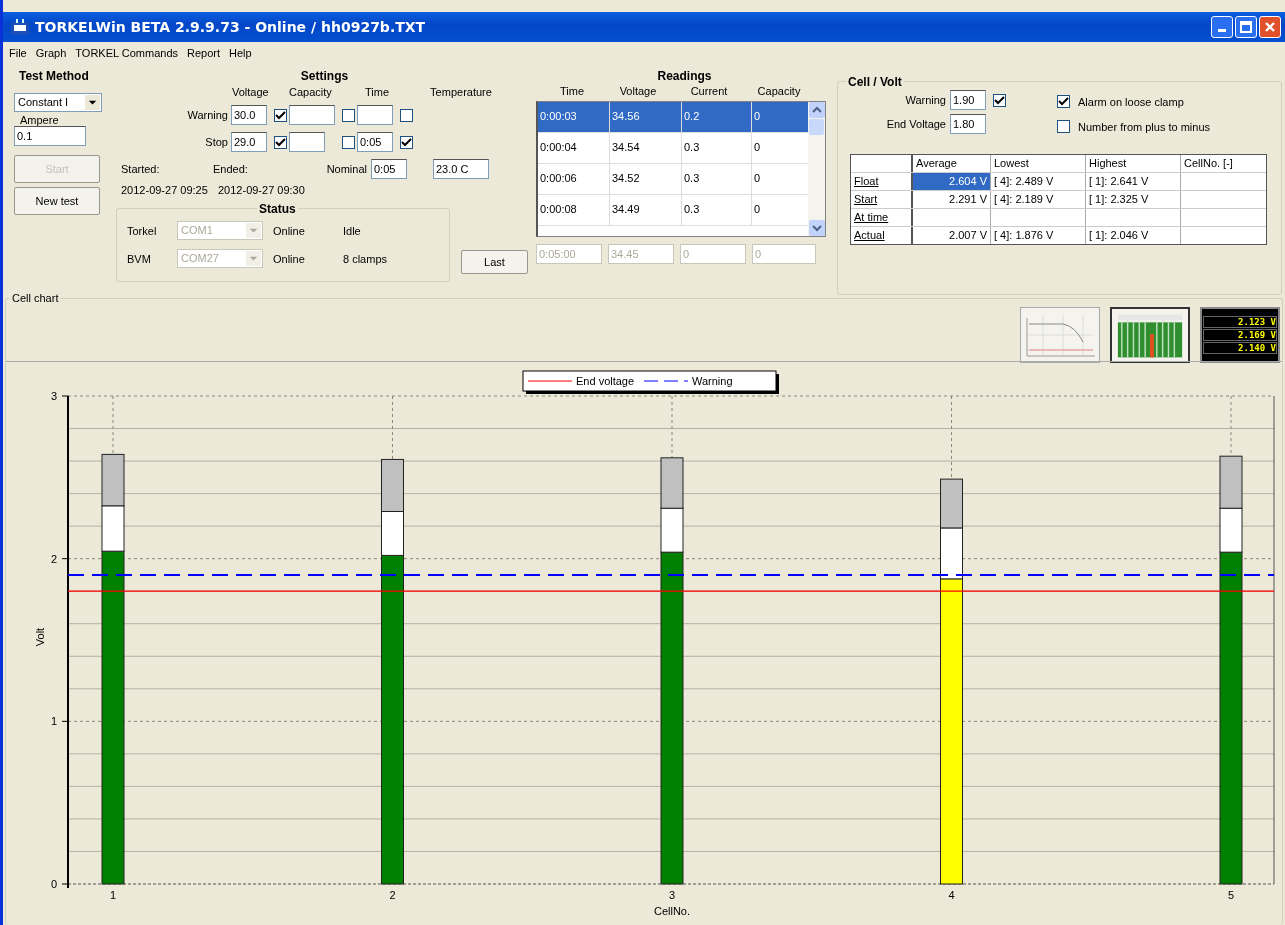  What do you see at coordinates (574, 179) in the screenshot?
I see `table-cell: 0:00:06` at bounding box center [574, 179].